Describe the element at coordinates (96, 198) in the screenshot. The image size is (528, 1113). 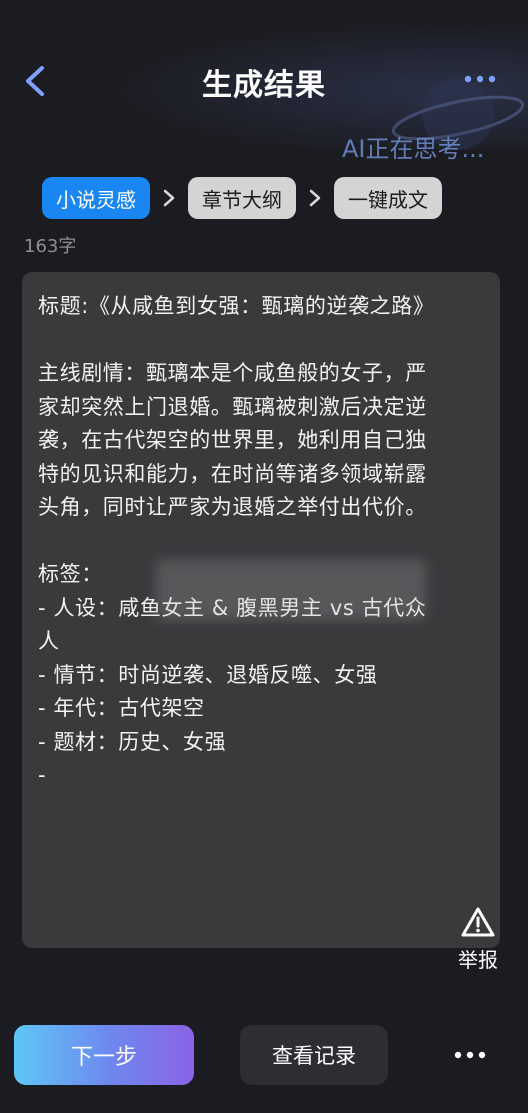
I see `step-novel-inspiration: 小说灵感` at that location.